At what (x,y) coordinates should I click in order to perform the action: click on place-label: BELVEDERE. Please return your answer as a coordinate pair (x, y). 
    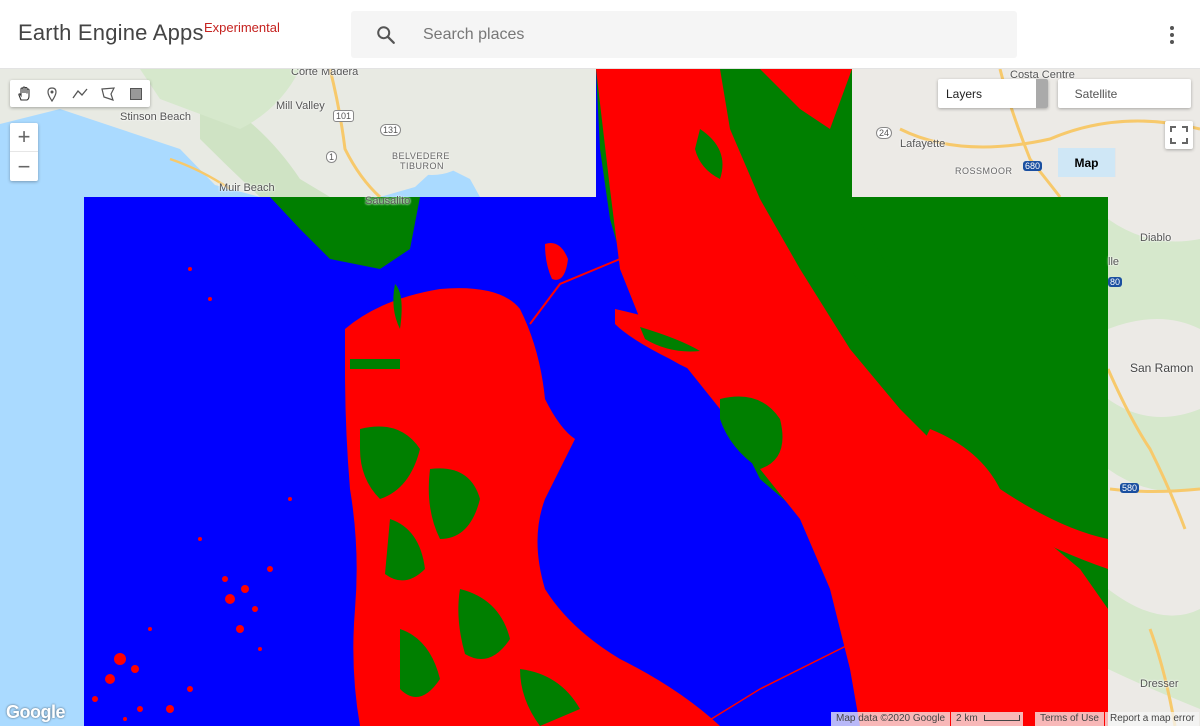
    Looking at the image, I should click on (421, 156).